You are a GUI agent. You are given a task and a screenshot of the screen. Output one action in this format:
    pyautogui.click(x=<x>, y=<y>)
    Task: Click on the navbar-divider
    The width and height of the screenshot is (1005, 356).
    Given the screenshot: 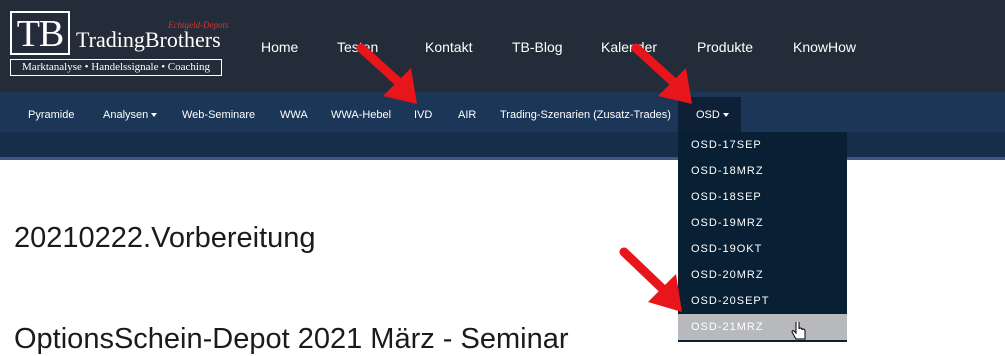 What is the action you would take?
    pyautogui.click(x=502, y=158)
    